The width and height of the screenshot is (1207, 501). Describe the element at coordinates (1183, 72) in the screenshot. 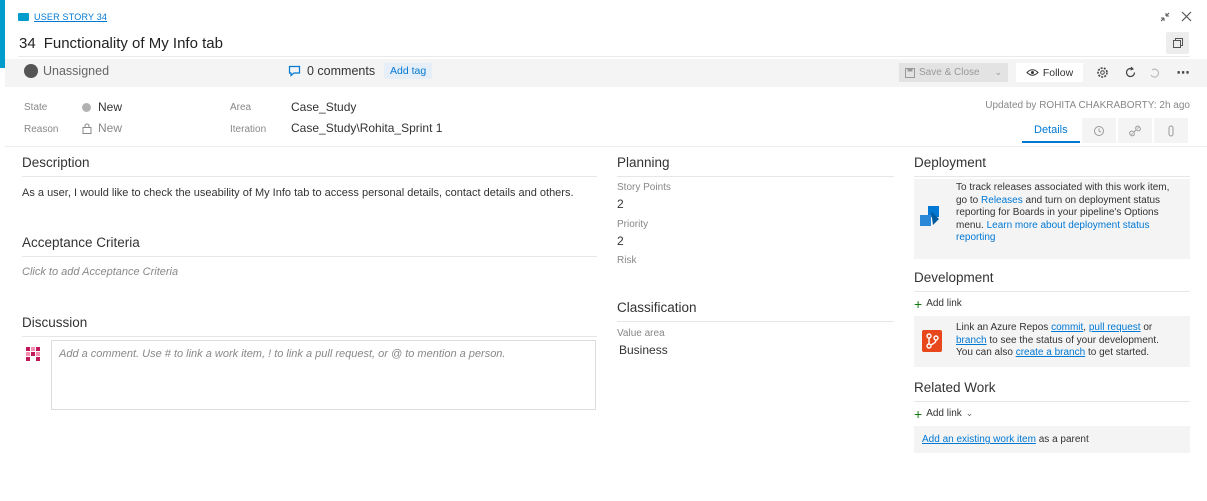

I see `more-actions-icon: ⋯` at that location.